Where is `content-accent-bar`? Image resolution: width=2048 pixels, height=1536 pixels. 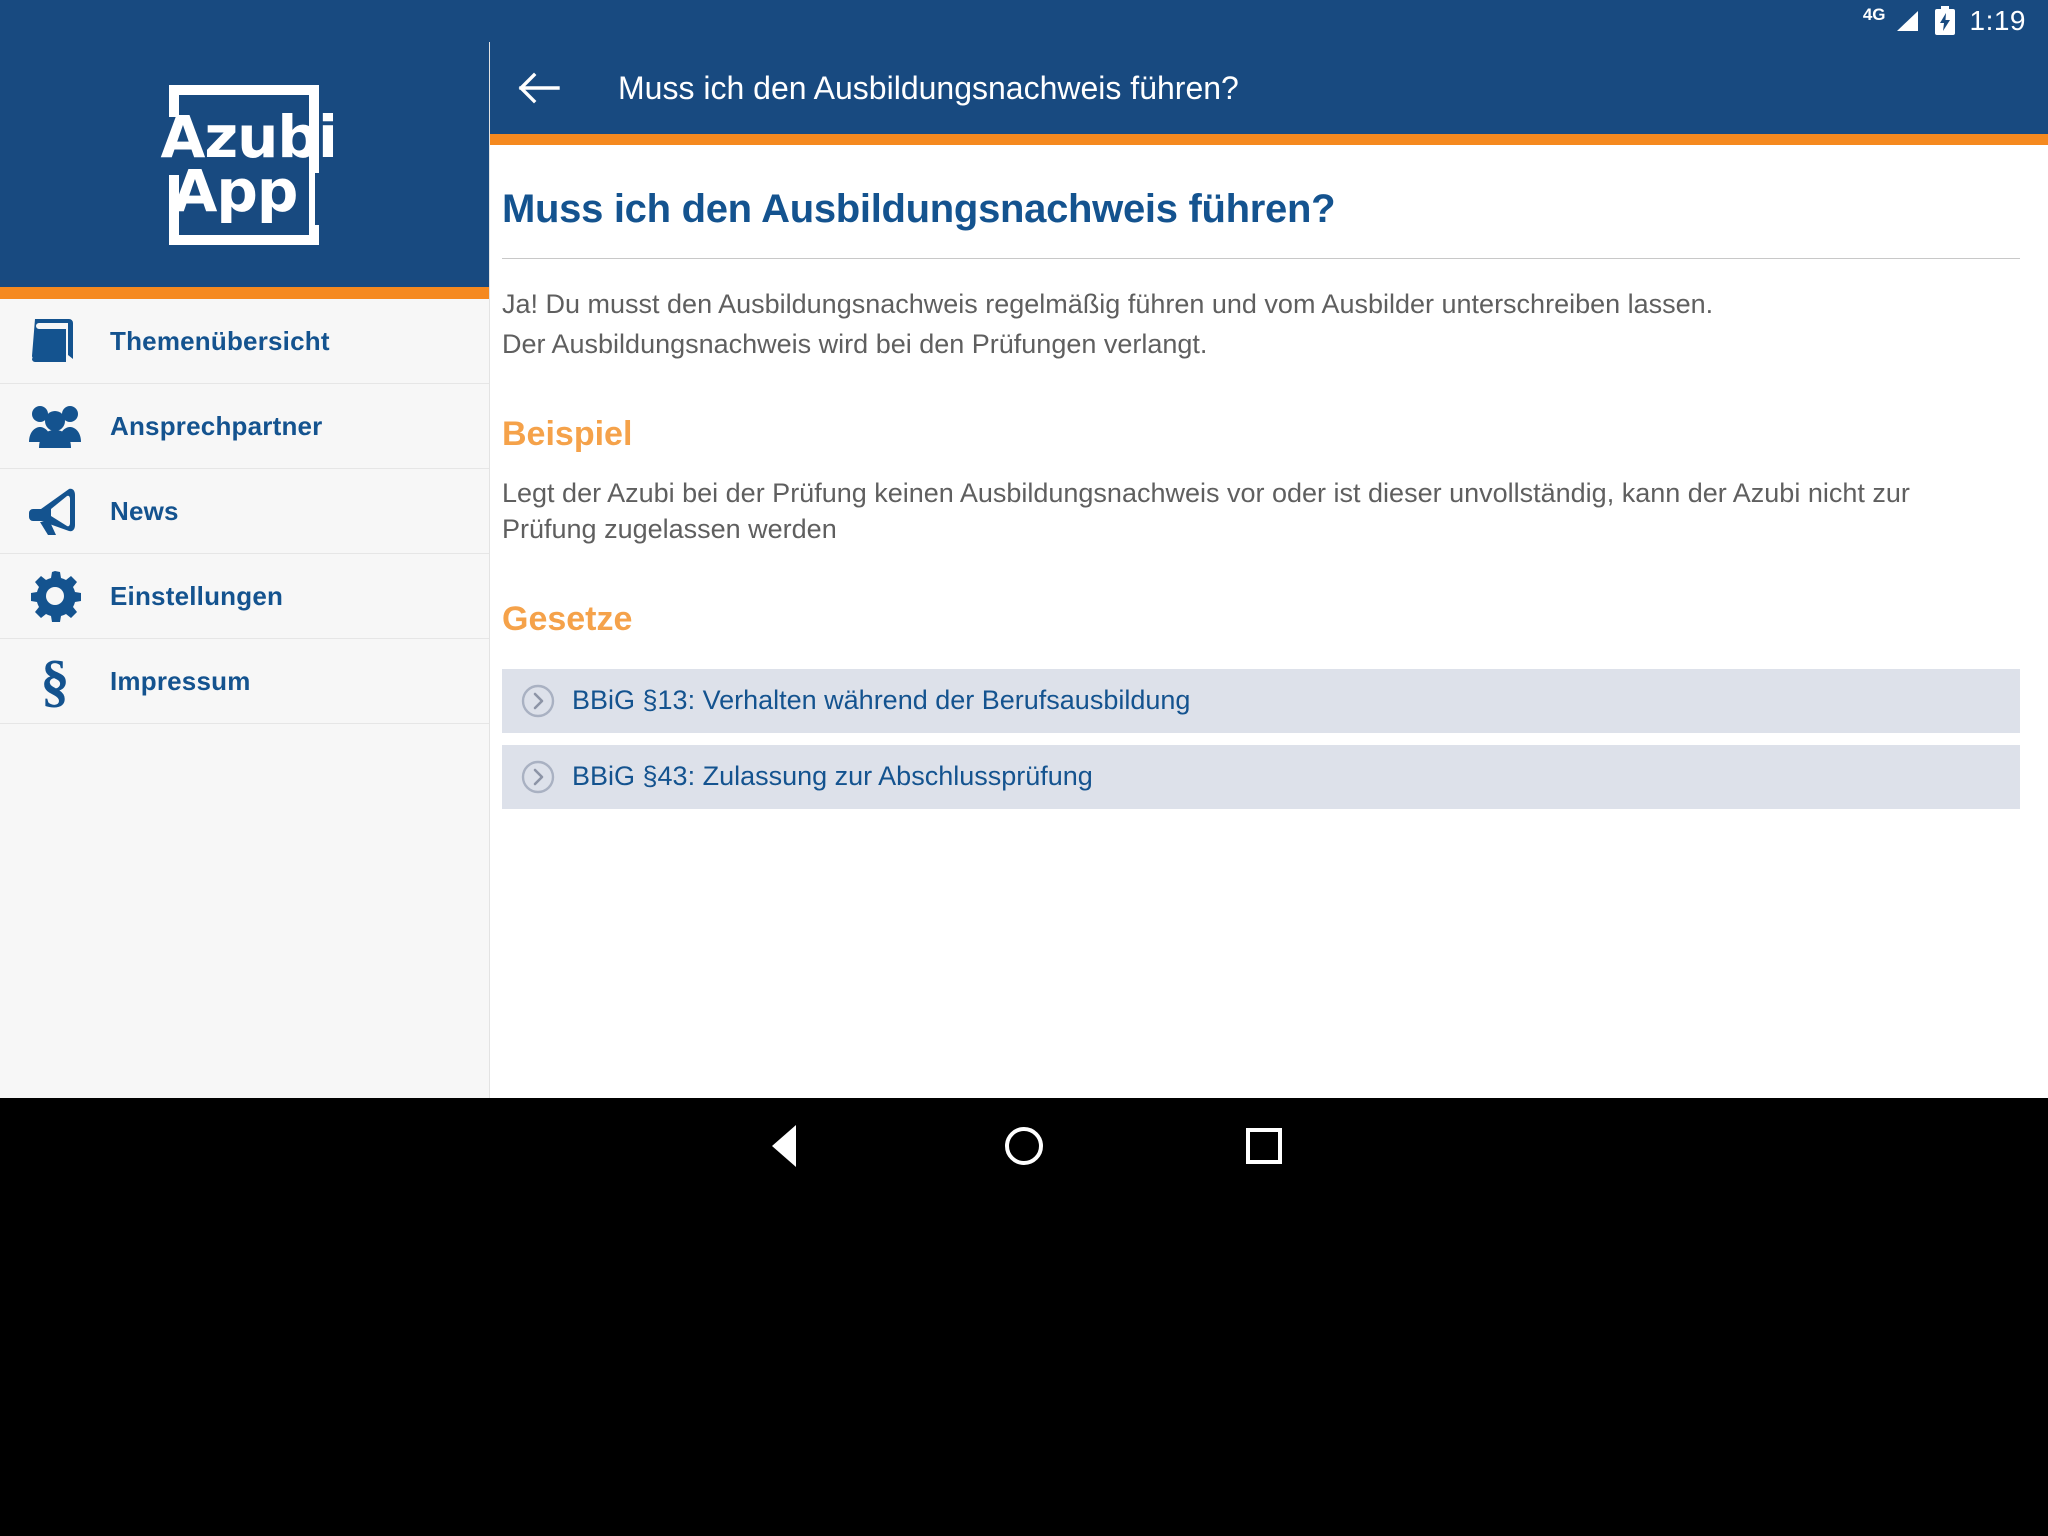
content-accent-bar is located at coordinates (1269, 139).